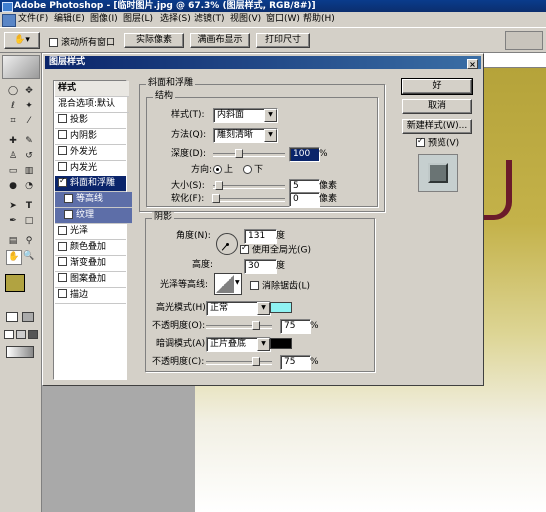 The image size is (546, 512). What do you see at coordinates (260, 236) in the screenshot?
I see `angle-input: 131` at bounding box center [260, 236].